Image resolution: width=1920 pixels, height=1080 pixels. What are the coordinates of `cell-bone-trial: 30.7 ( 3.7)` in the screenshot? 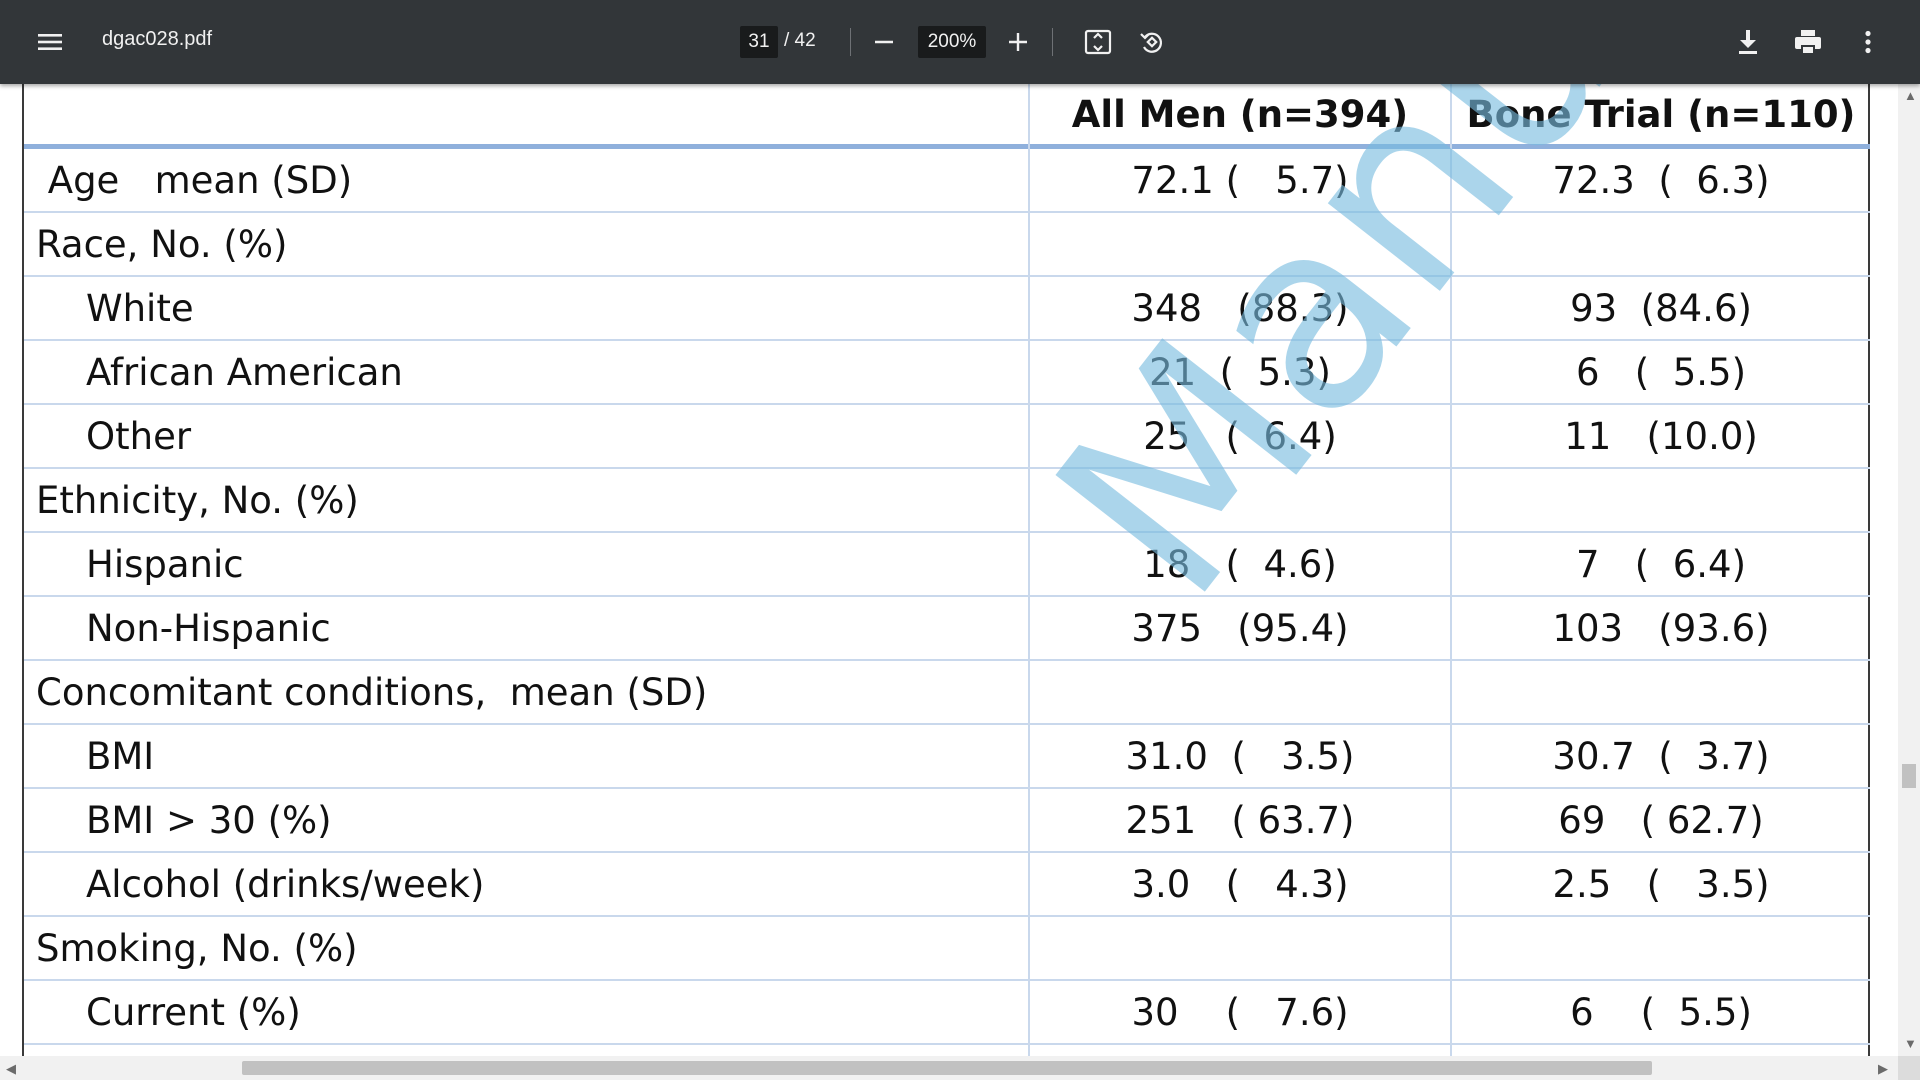 It's located at (1661, 756).